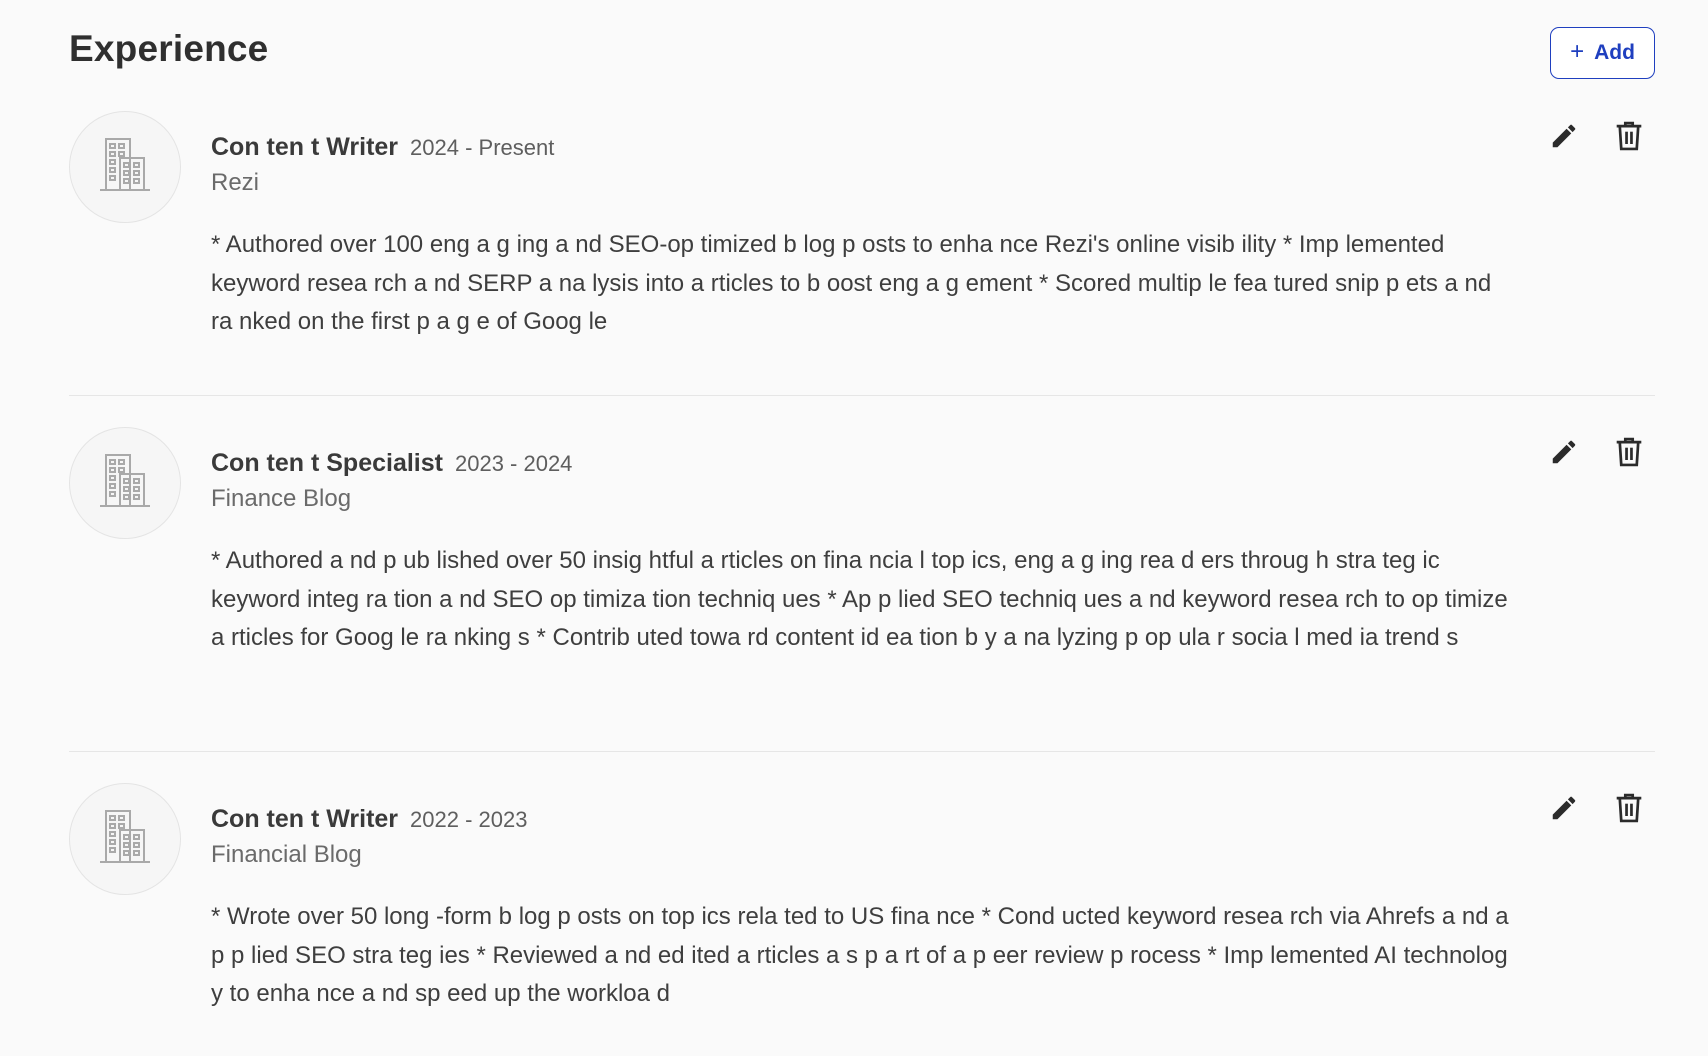 The height and width of the screenshot is (1056, 1708). I want to click on experience-header: Con ten t Writer 2022 - 2023, so click(369, 819).